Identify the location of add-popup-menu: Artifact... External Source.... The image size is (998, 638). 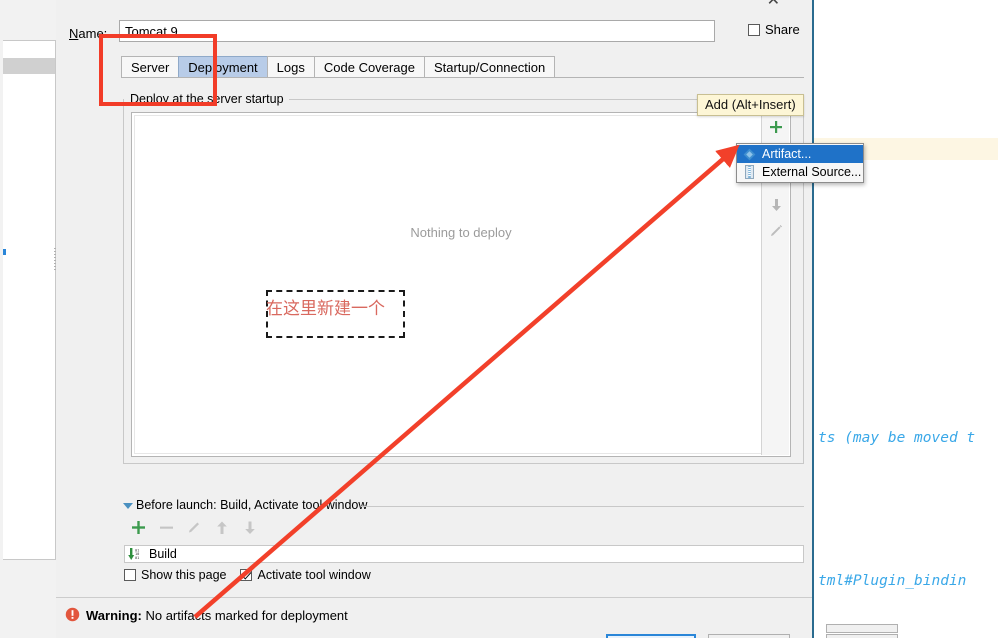
(800, 163).